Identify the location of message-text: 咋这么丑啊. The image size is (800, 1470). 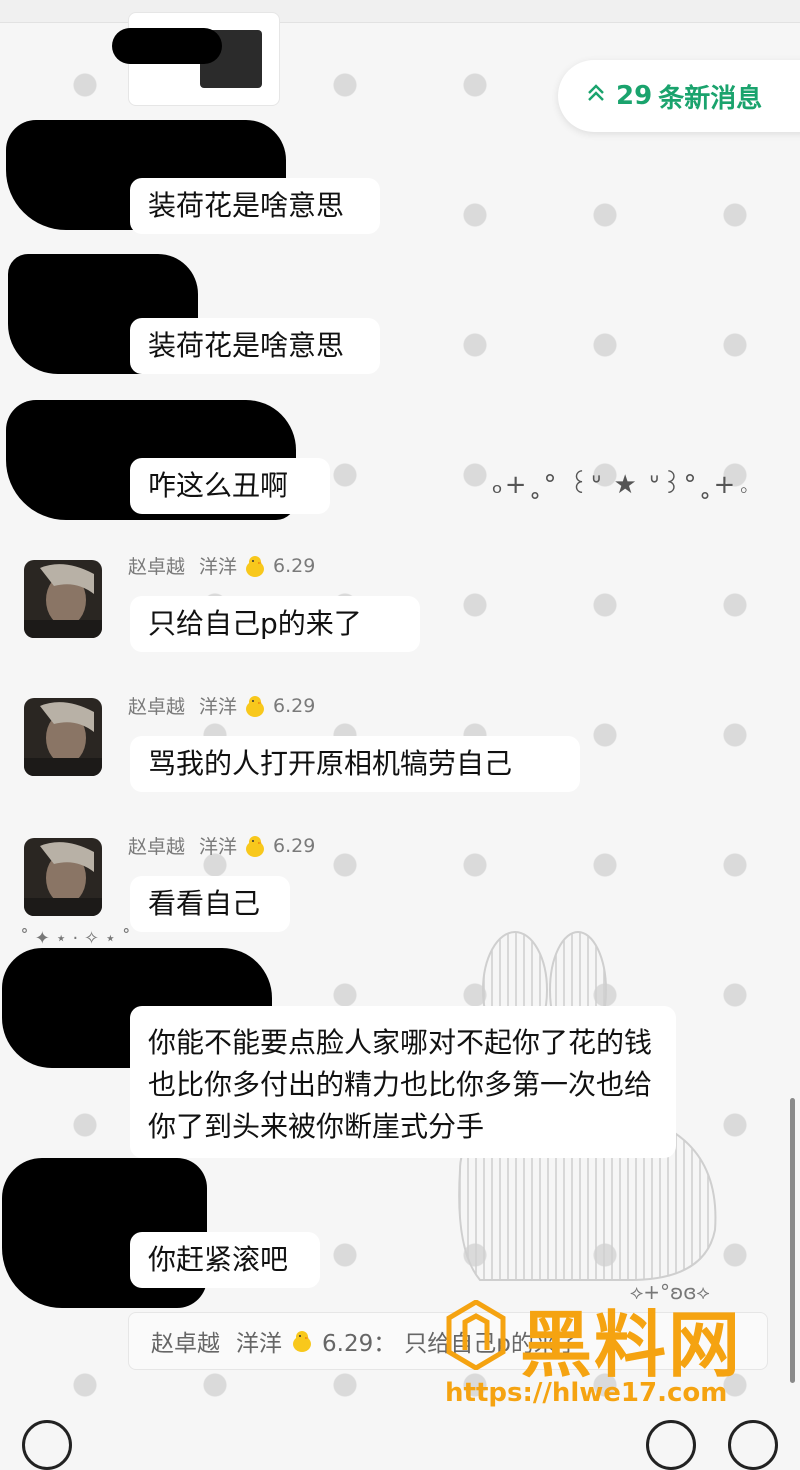
(218, 485).